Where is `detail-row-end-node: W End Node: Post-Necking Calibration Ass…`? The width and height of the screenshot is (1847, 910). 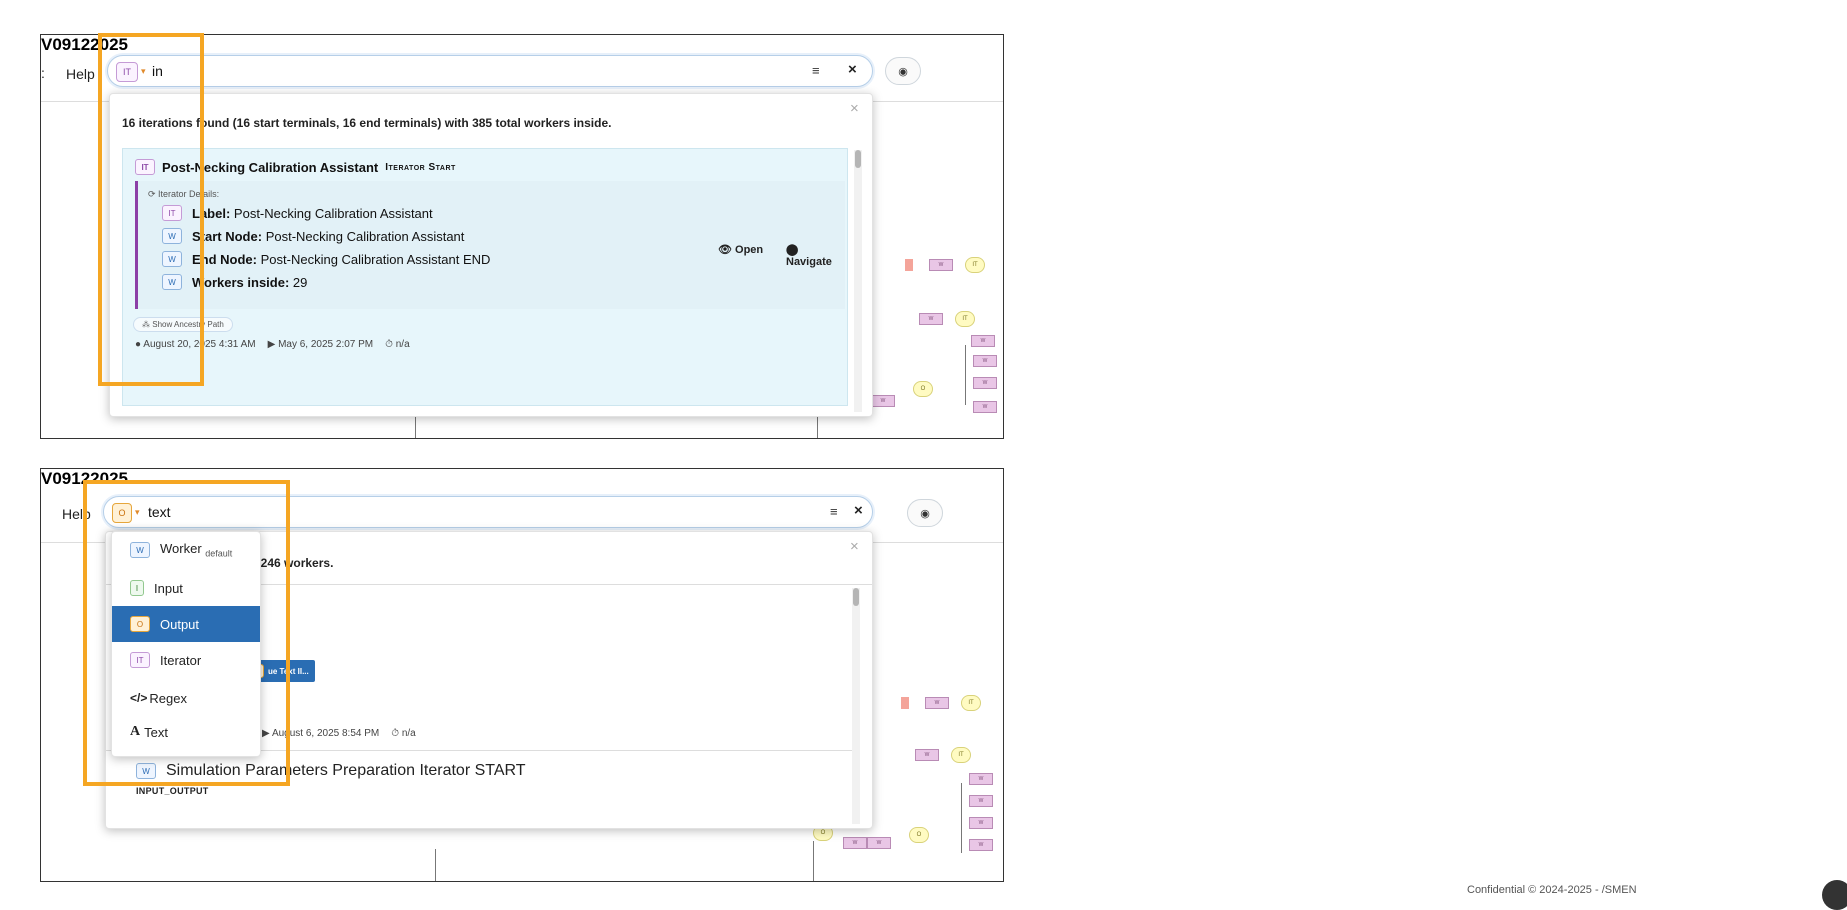 detail-row-end-node: W End Node: Post-Necking Calibration Ass… is located at coordinates (326, 259).